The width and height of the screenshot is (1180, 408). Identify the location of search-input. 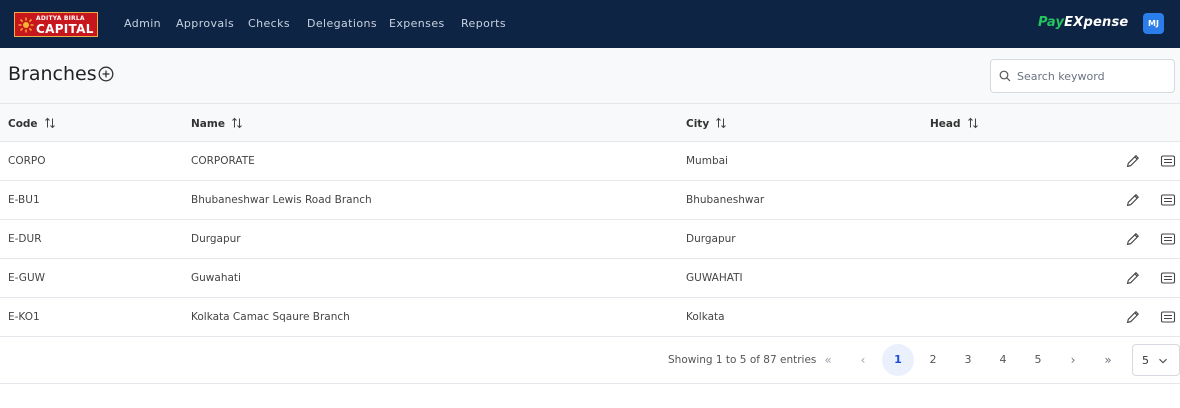
(1092, 76).